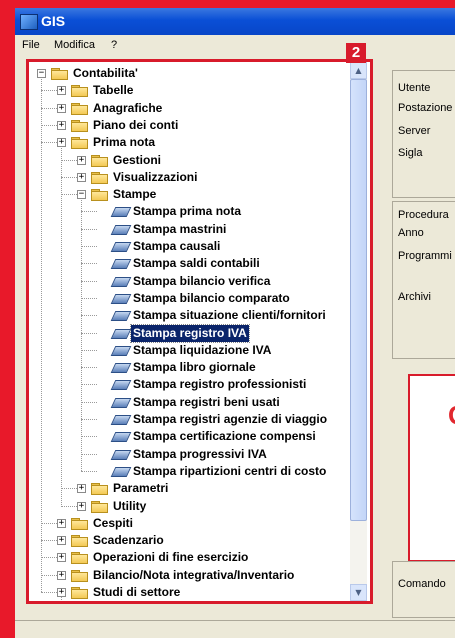 Image resolution: width=455 pixels, height=638 pixels. I want to click on sigla-label: Sigla, so click(410, 153).